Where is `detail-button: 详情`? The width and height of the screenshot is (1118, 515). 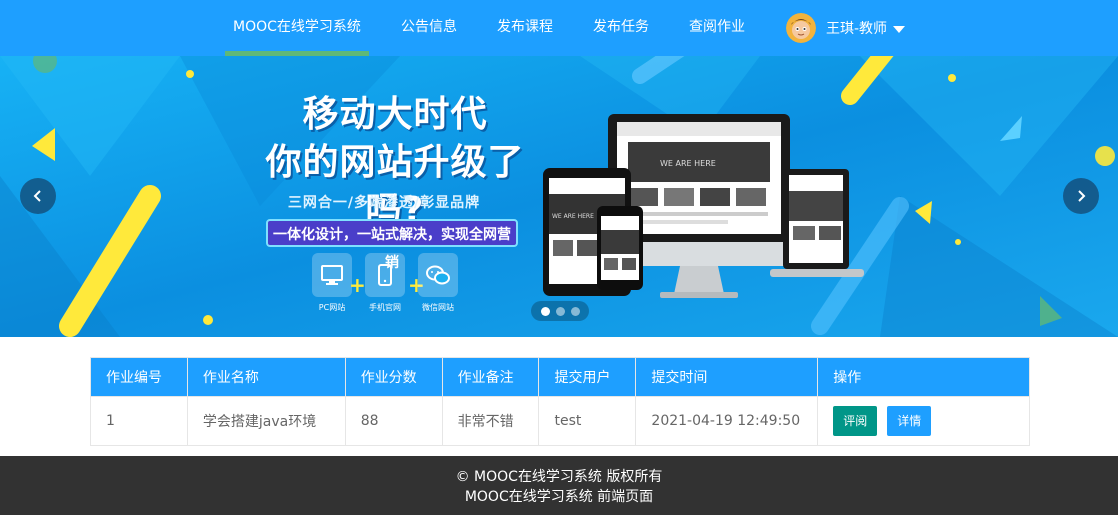
detail-button: 详情 is located at coordinates (909, 421).